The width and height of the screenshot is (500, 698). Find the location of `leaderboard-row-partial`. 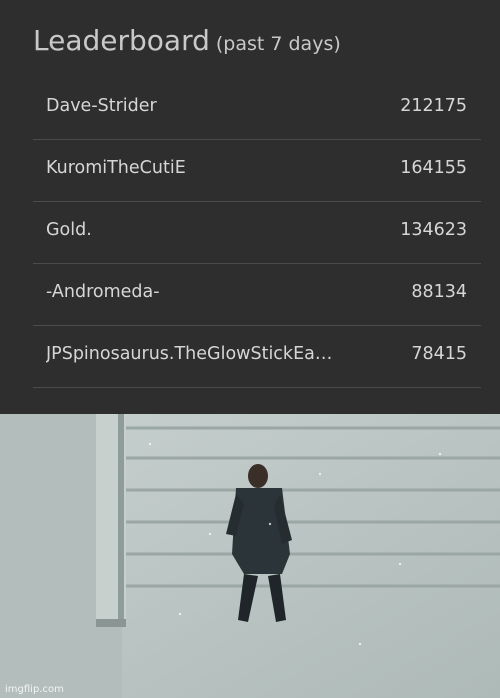

leaderboard-row-partial is located at coordinates (257, 401).